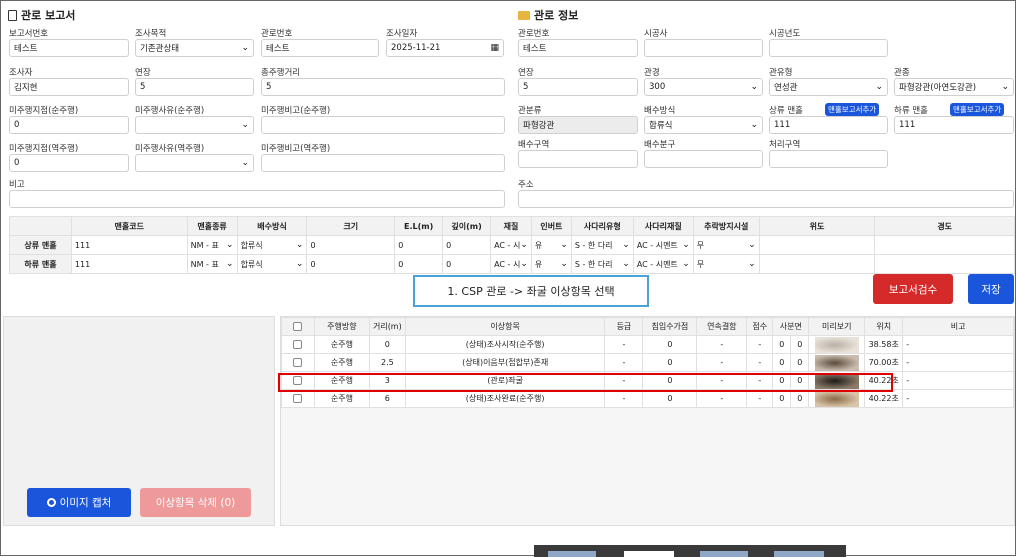  What do you see at coordinates (69, 48) in the screenshot?
I see `report-input-0: 테스트` at bounding box center [69, 48].